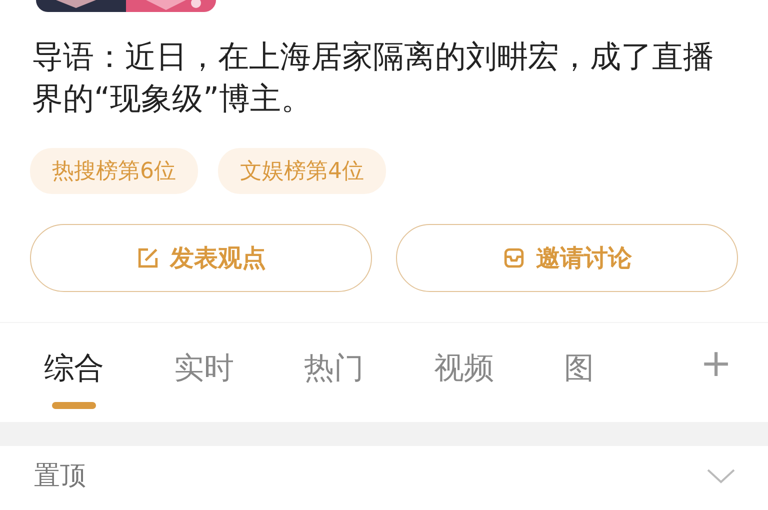 The image size is (768, 510). Describe the element at coordinates (567, 258) in the screenshot. I see `invite-button: 邀请讨论` at that location.